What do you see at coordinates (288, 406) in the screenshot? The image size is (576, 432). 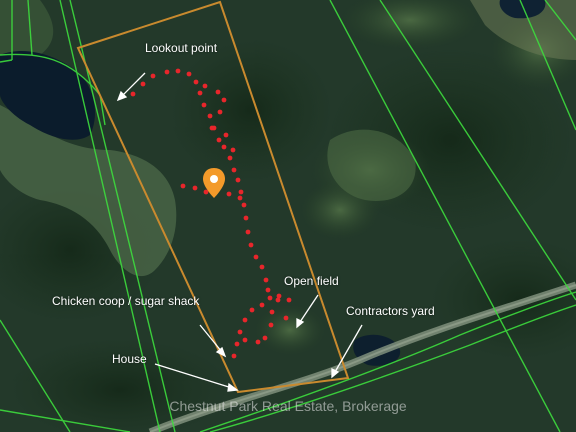 I see `watermark: Chestnut Park Real Estate, Brokerage` at bounding box center [288, 406].